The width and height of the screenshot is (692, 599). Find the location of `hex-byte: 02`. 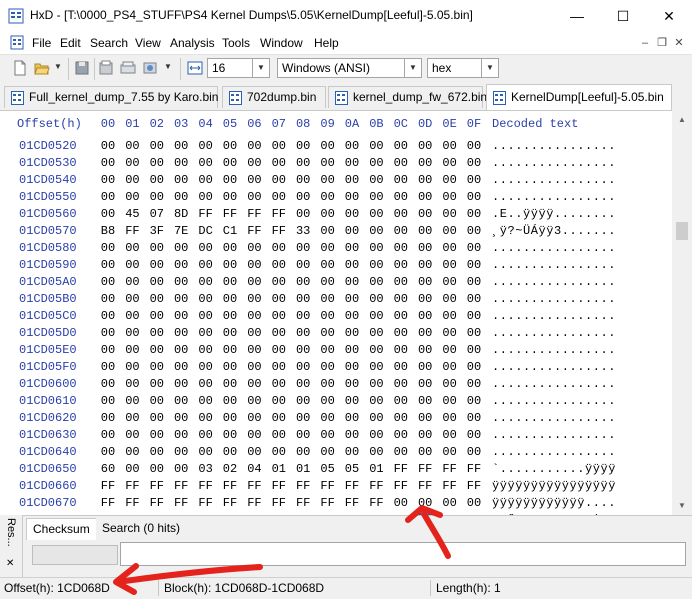

hex-byte: 02 is located at coordinates (230, 469).